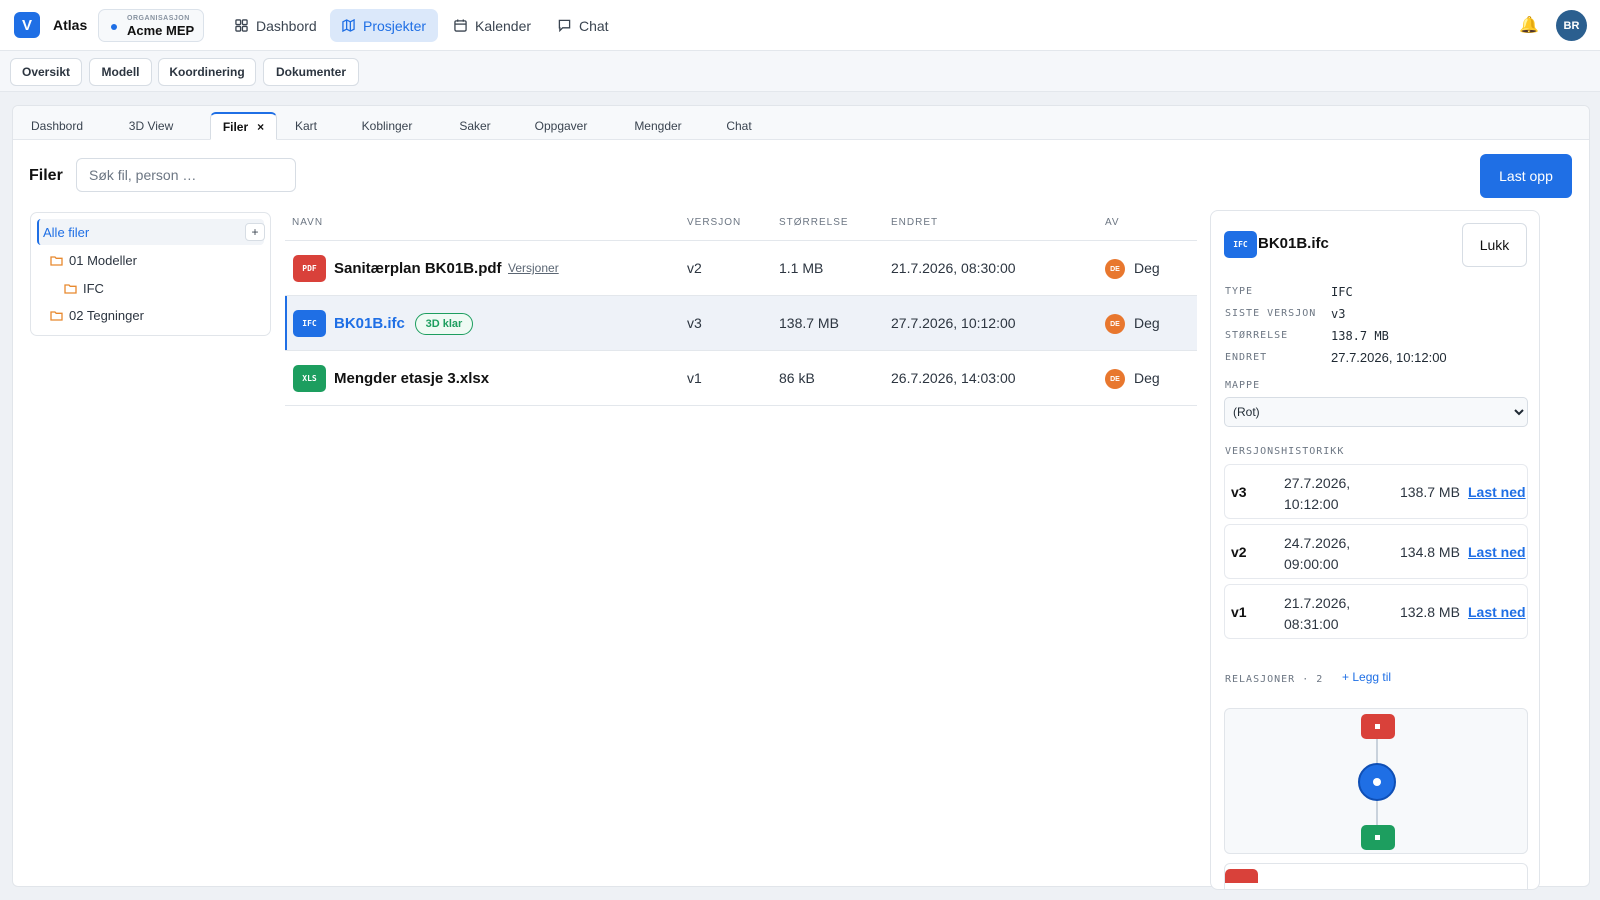 This screenshot has width=1600, height=900. Describe the element at coordinates (418, 268) in the screenshot. I see `file-name: Sanitærplan BK01B.pdf` at that location.